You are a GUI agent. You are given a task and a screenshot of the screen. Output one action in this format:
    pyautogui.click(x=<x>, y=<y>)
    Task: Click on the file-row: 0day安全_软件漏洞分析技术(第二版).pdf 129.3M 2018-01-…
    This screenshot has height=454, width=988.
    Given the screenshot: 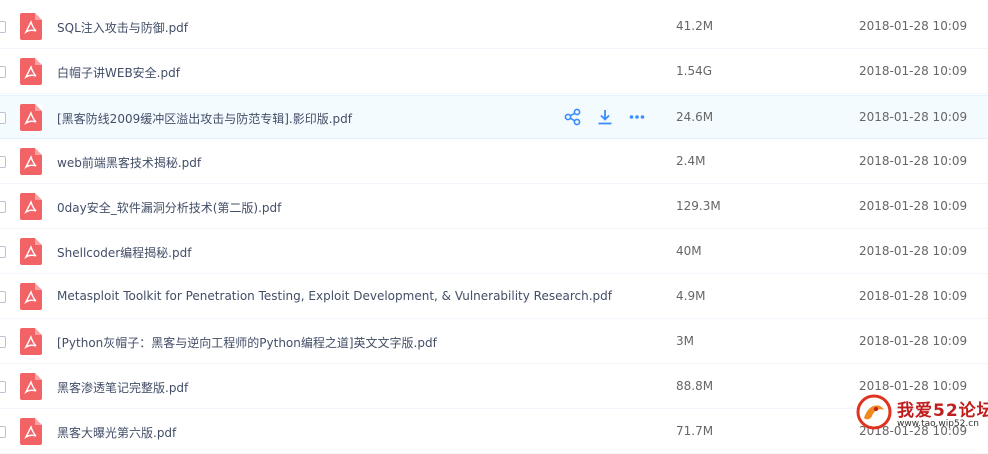 What is the action you would take?
    pyautogui.click(x=494, y=207)
    